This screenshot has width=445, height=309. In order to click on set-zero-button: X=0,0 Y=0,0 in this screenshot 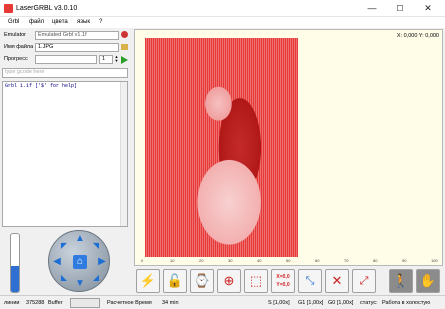, I will do `click(283, 281)`.